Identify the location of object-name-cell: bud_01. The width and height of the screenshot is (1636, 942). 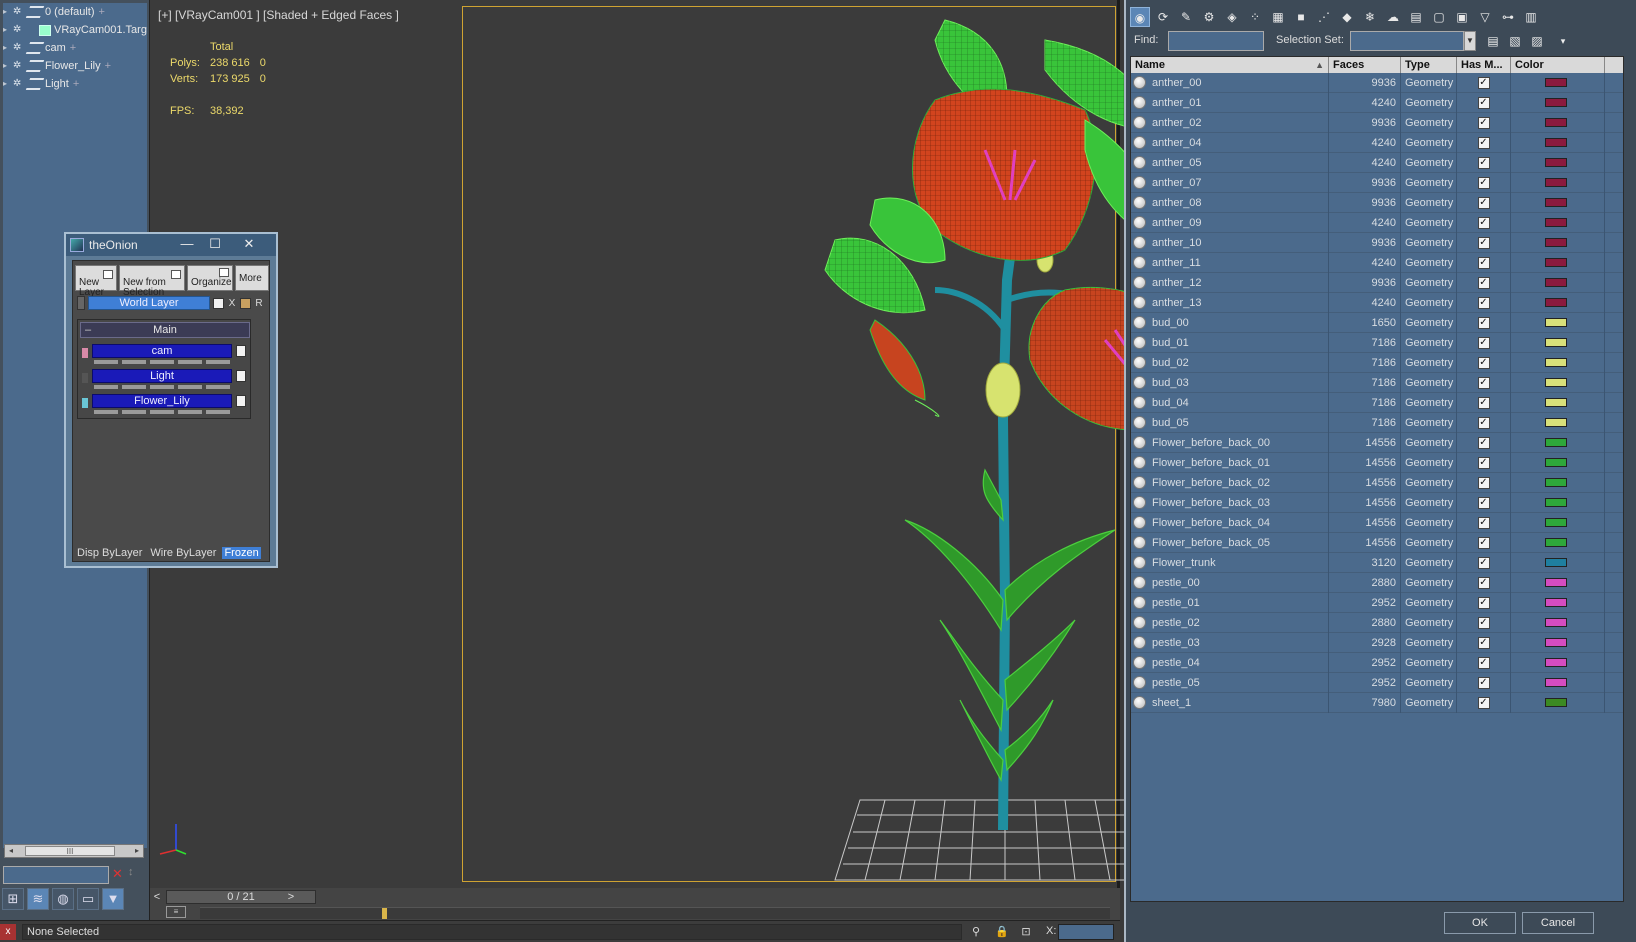
(1230, 342).